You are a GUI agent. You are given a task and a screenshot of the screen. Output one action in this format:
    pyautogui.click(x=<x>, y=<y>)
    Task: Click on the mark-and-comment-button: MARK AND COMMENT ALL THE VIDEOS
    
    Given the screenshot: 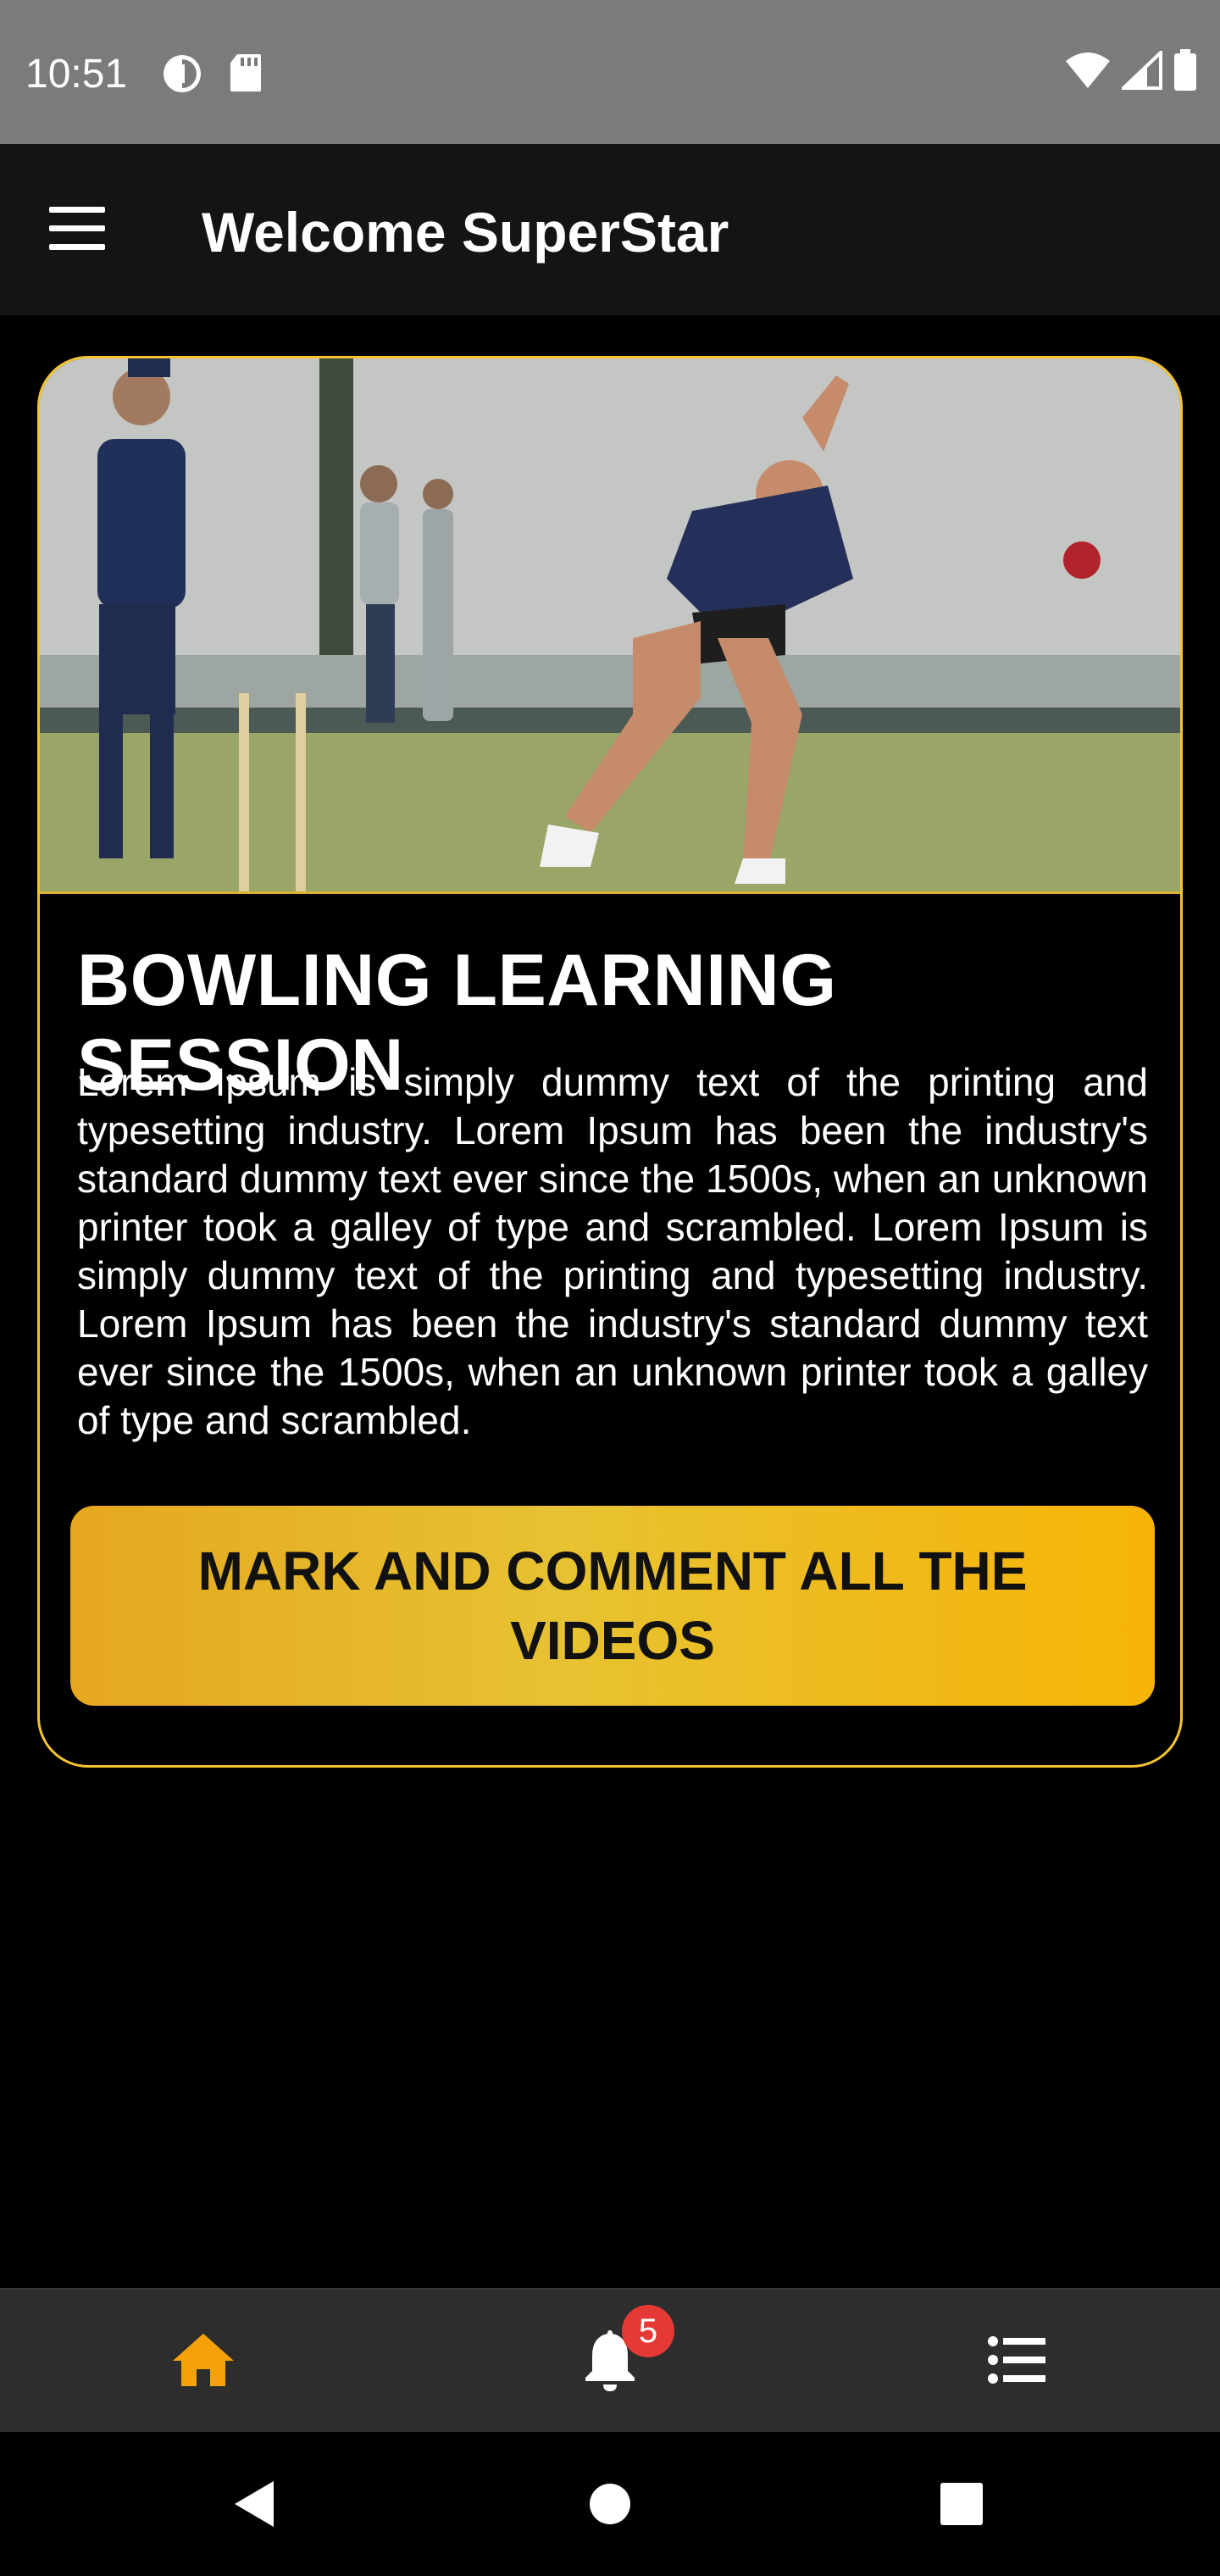 What is the action you would take?
    pyautogui.click(x=612, y=1606)
    